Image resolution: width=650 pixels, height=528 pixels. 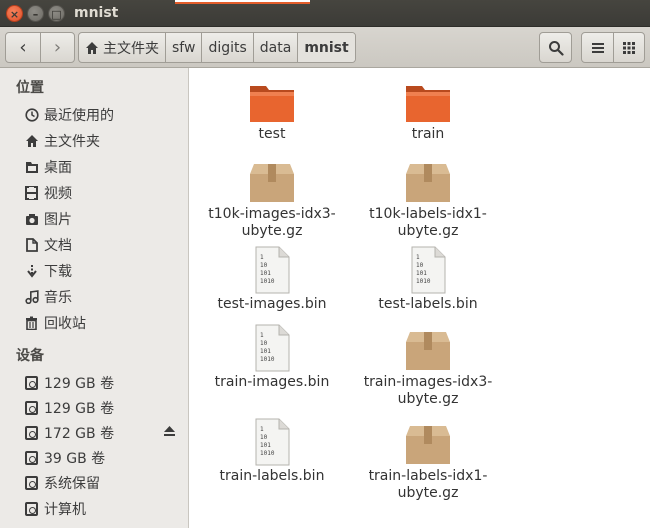 I want to click on background-window-edge, so click(x=242, y=2).